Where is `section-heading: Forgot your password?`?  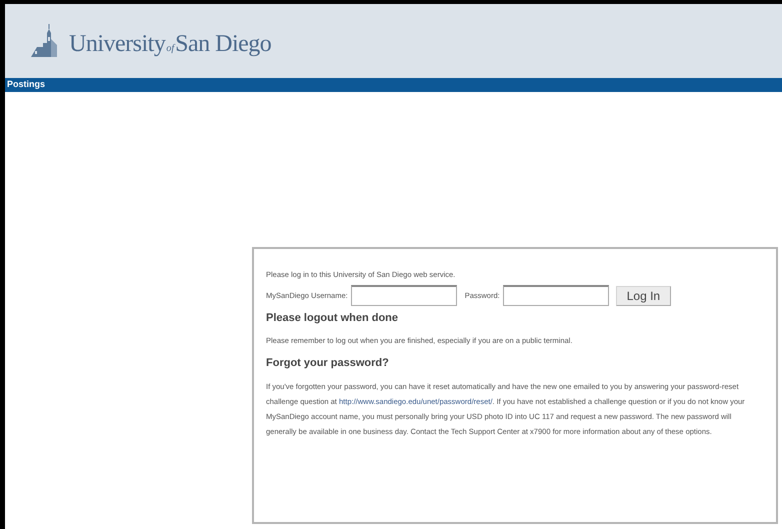
section-heading: Forgot your password? is located at coordinates (328, 363).